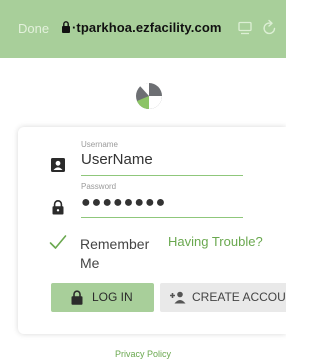 This screenshot has width=320, height=364. I want to click on password-underline, so click(162, 217).